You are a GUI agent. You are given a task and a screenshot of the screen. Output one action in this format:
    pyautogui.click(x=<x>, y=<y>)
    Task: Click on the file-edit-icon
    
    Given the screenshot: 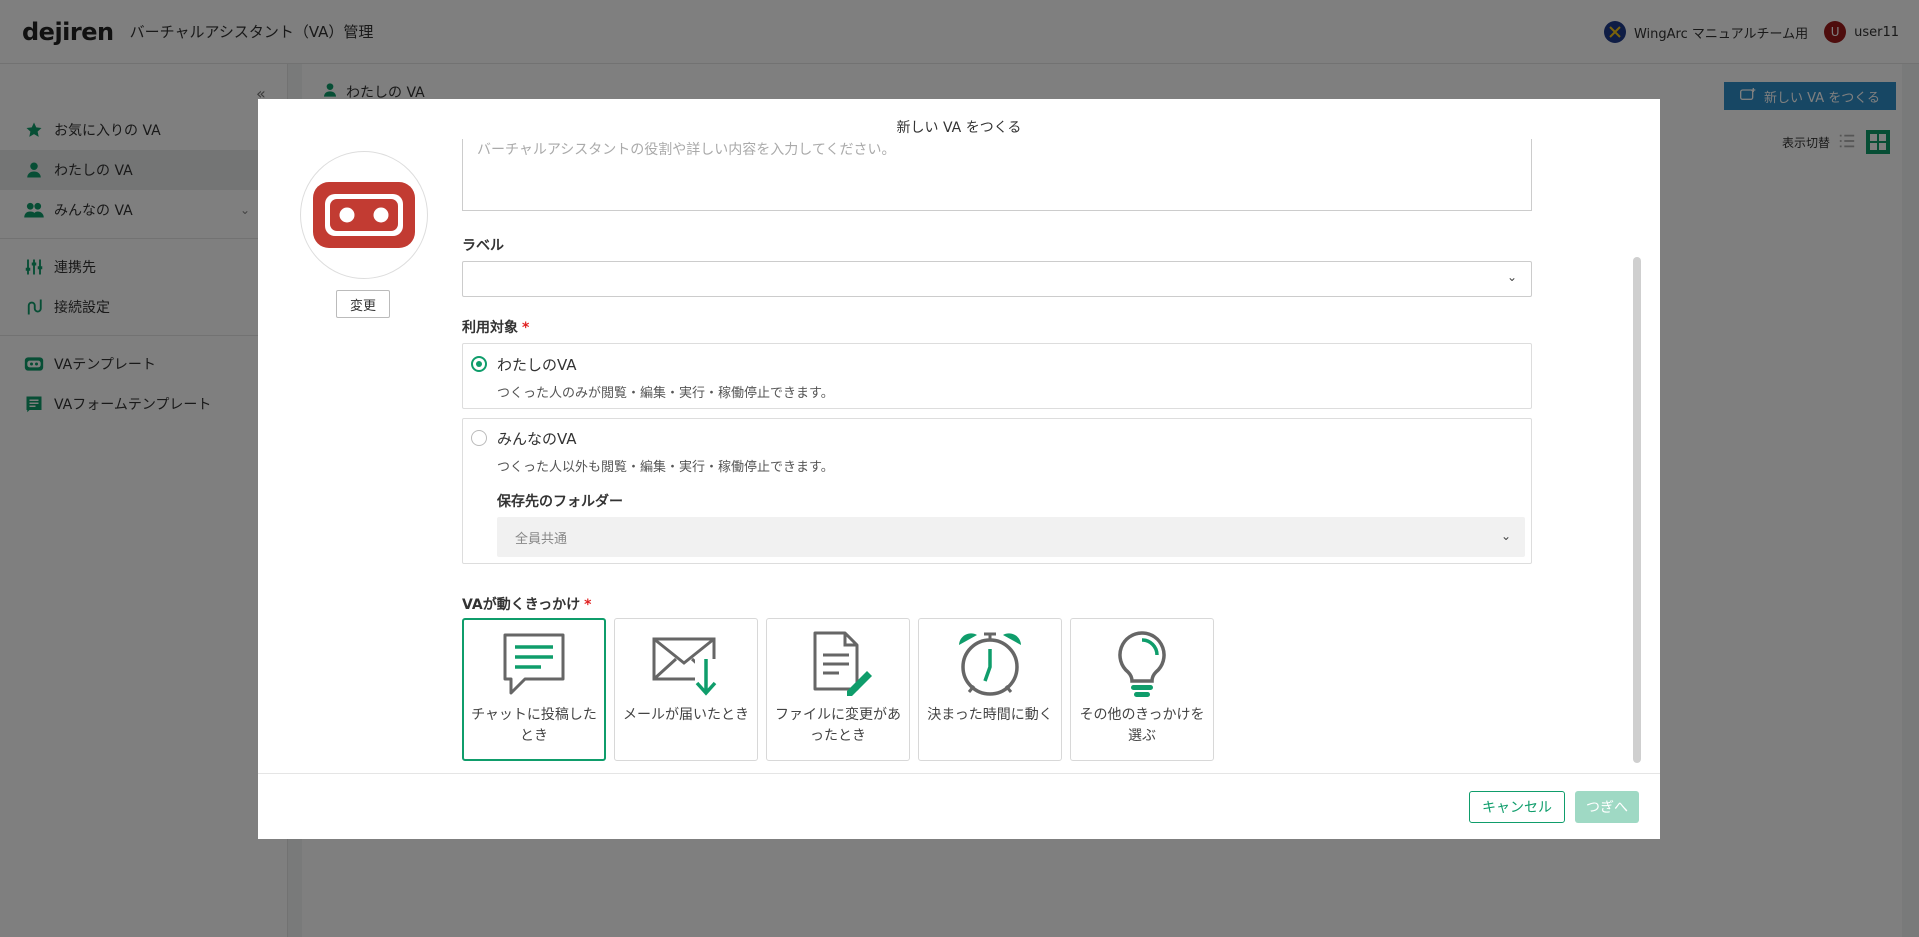 What is the action you would take?
    pyautogui.click(x=842, y=663)
    